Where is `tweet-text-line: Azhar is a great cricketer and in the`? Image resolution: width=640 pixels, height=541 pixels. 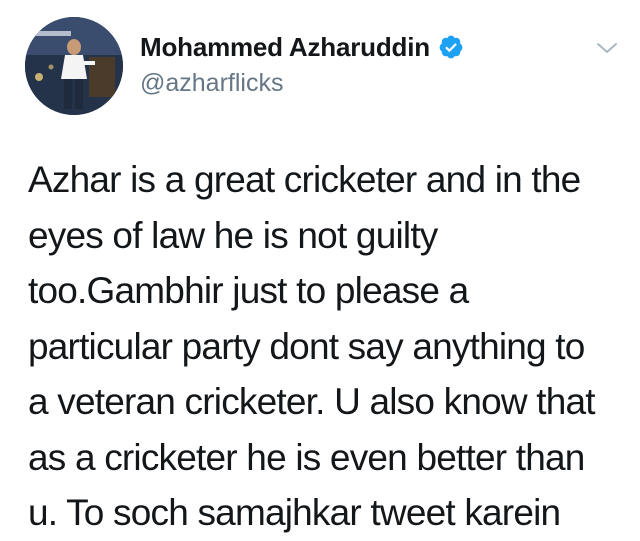
tweet-text-line: Azhar is a great cricketer and in the is located at coordinates (304, 179).